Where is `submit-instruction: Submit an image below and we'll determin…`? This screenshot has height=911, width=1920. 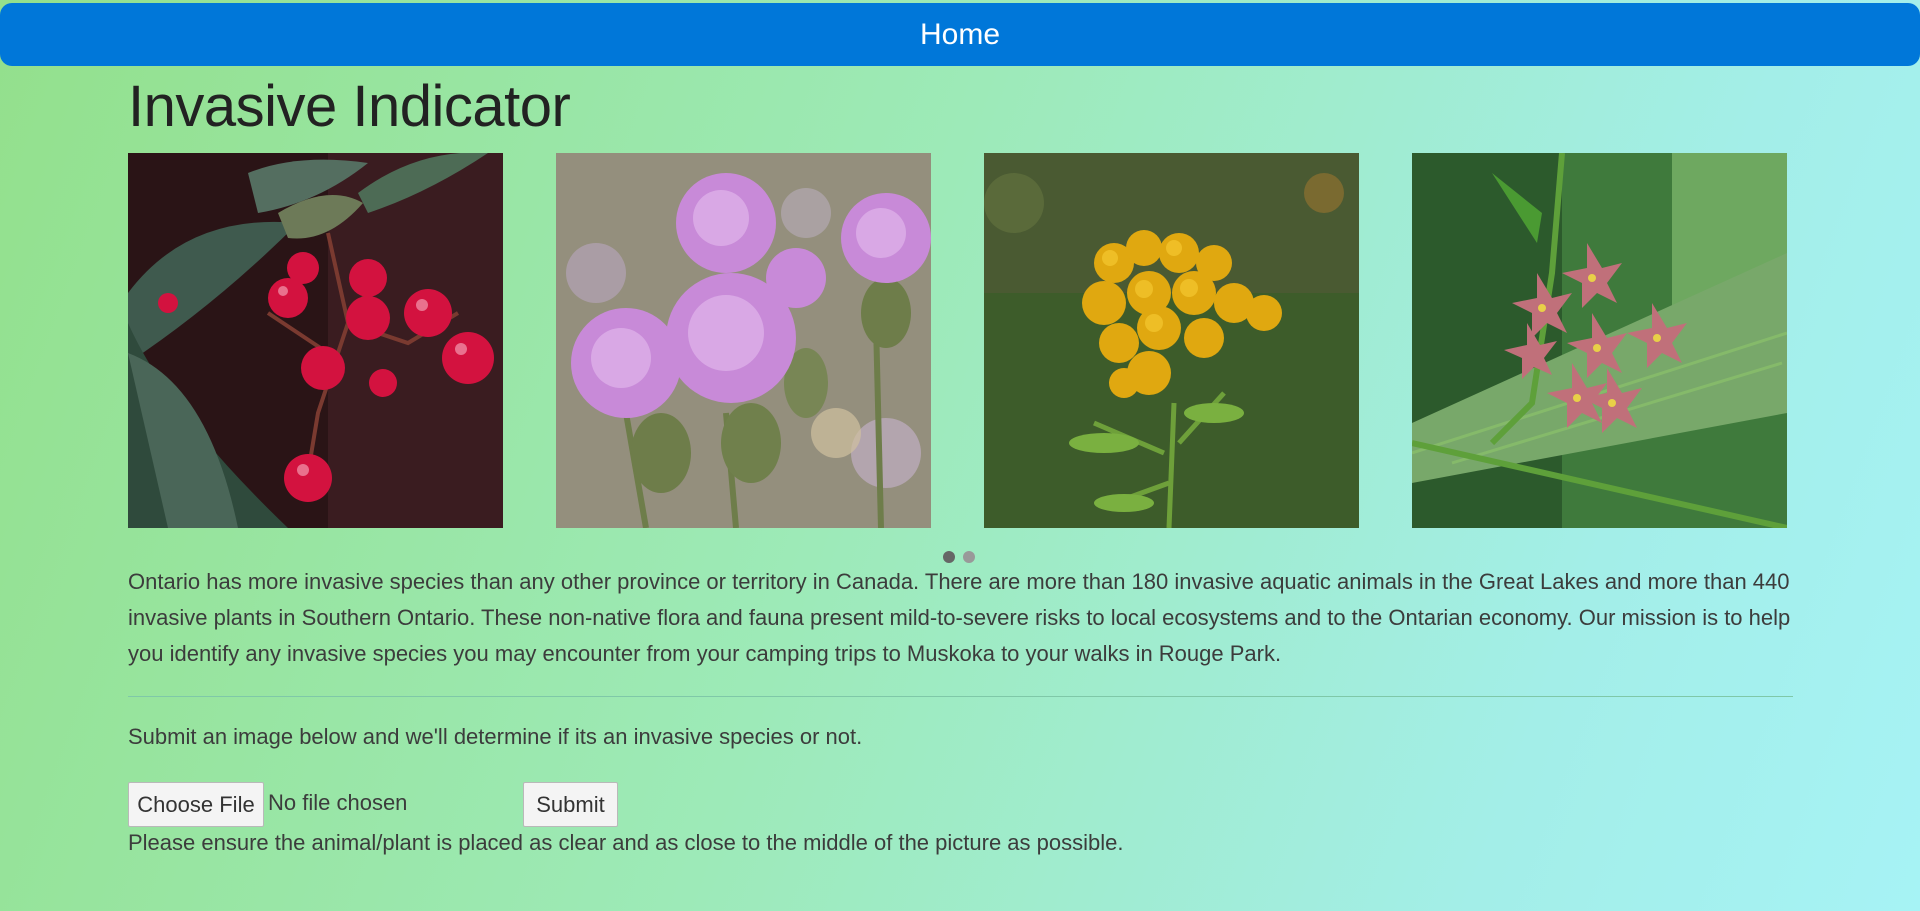
submit-instruction: Submit an image below and we'll determin… is located at coordinates (495, 736).